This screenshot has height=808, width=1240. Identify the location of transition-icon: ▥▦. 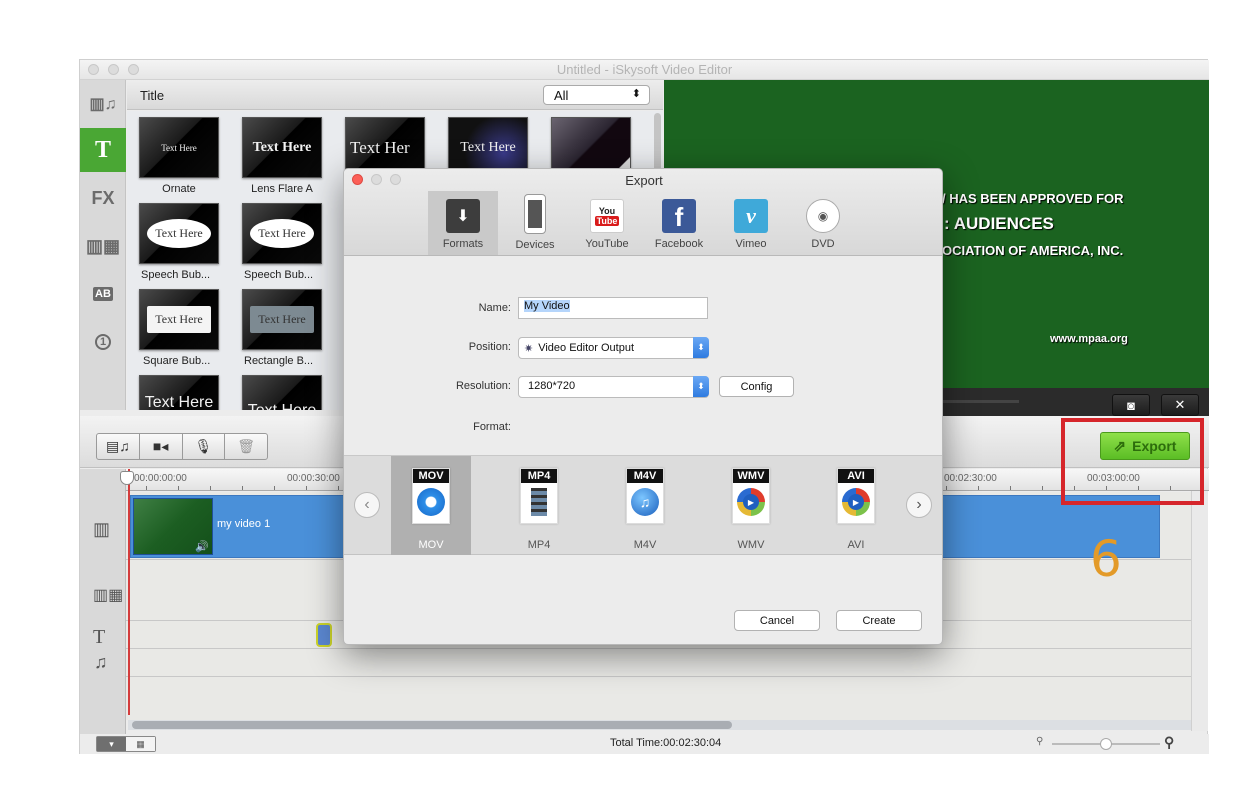
(102, 245).